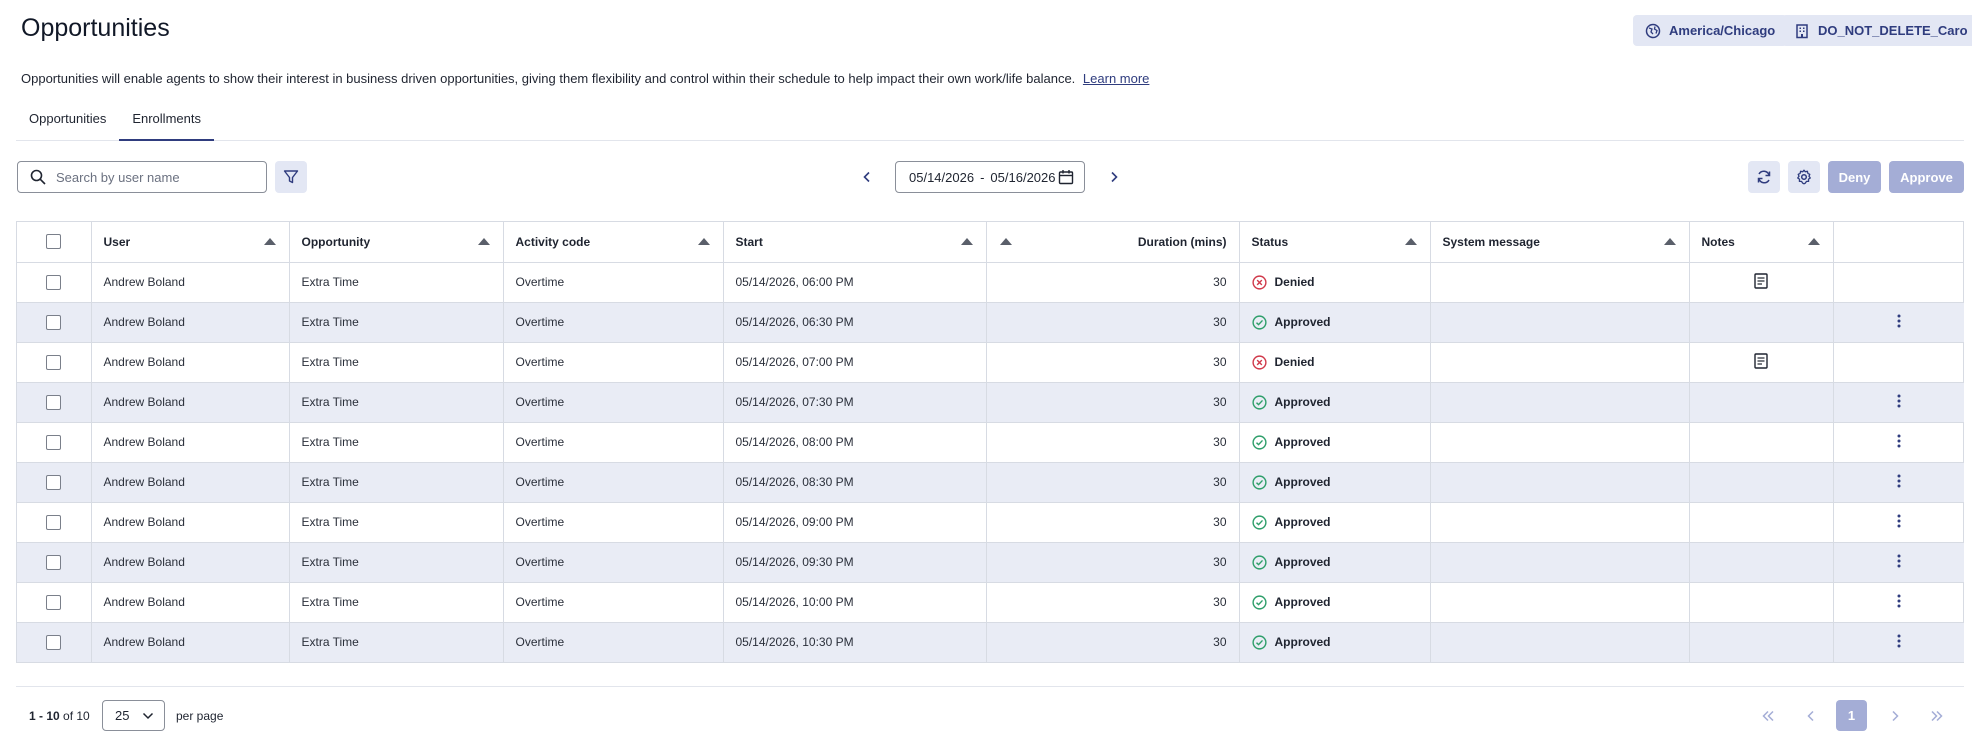 Image resolution: width=1972 pixels, height=751 pixels. I want to click on previous-date-button, so click(867, 177).